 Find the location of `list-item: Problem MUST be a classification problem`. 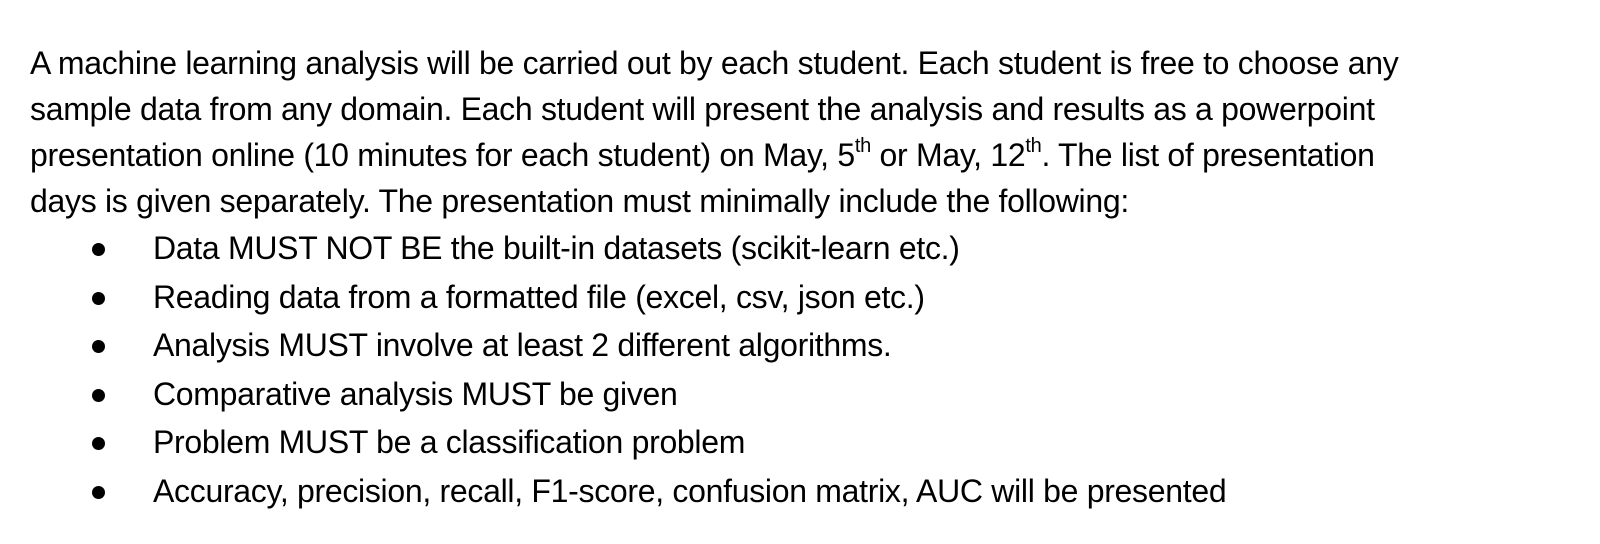

list-item: Problem MUST be a classification problem is located at coordinates (802, 442).